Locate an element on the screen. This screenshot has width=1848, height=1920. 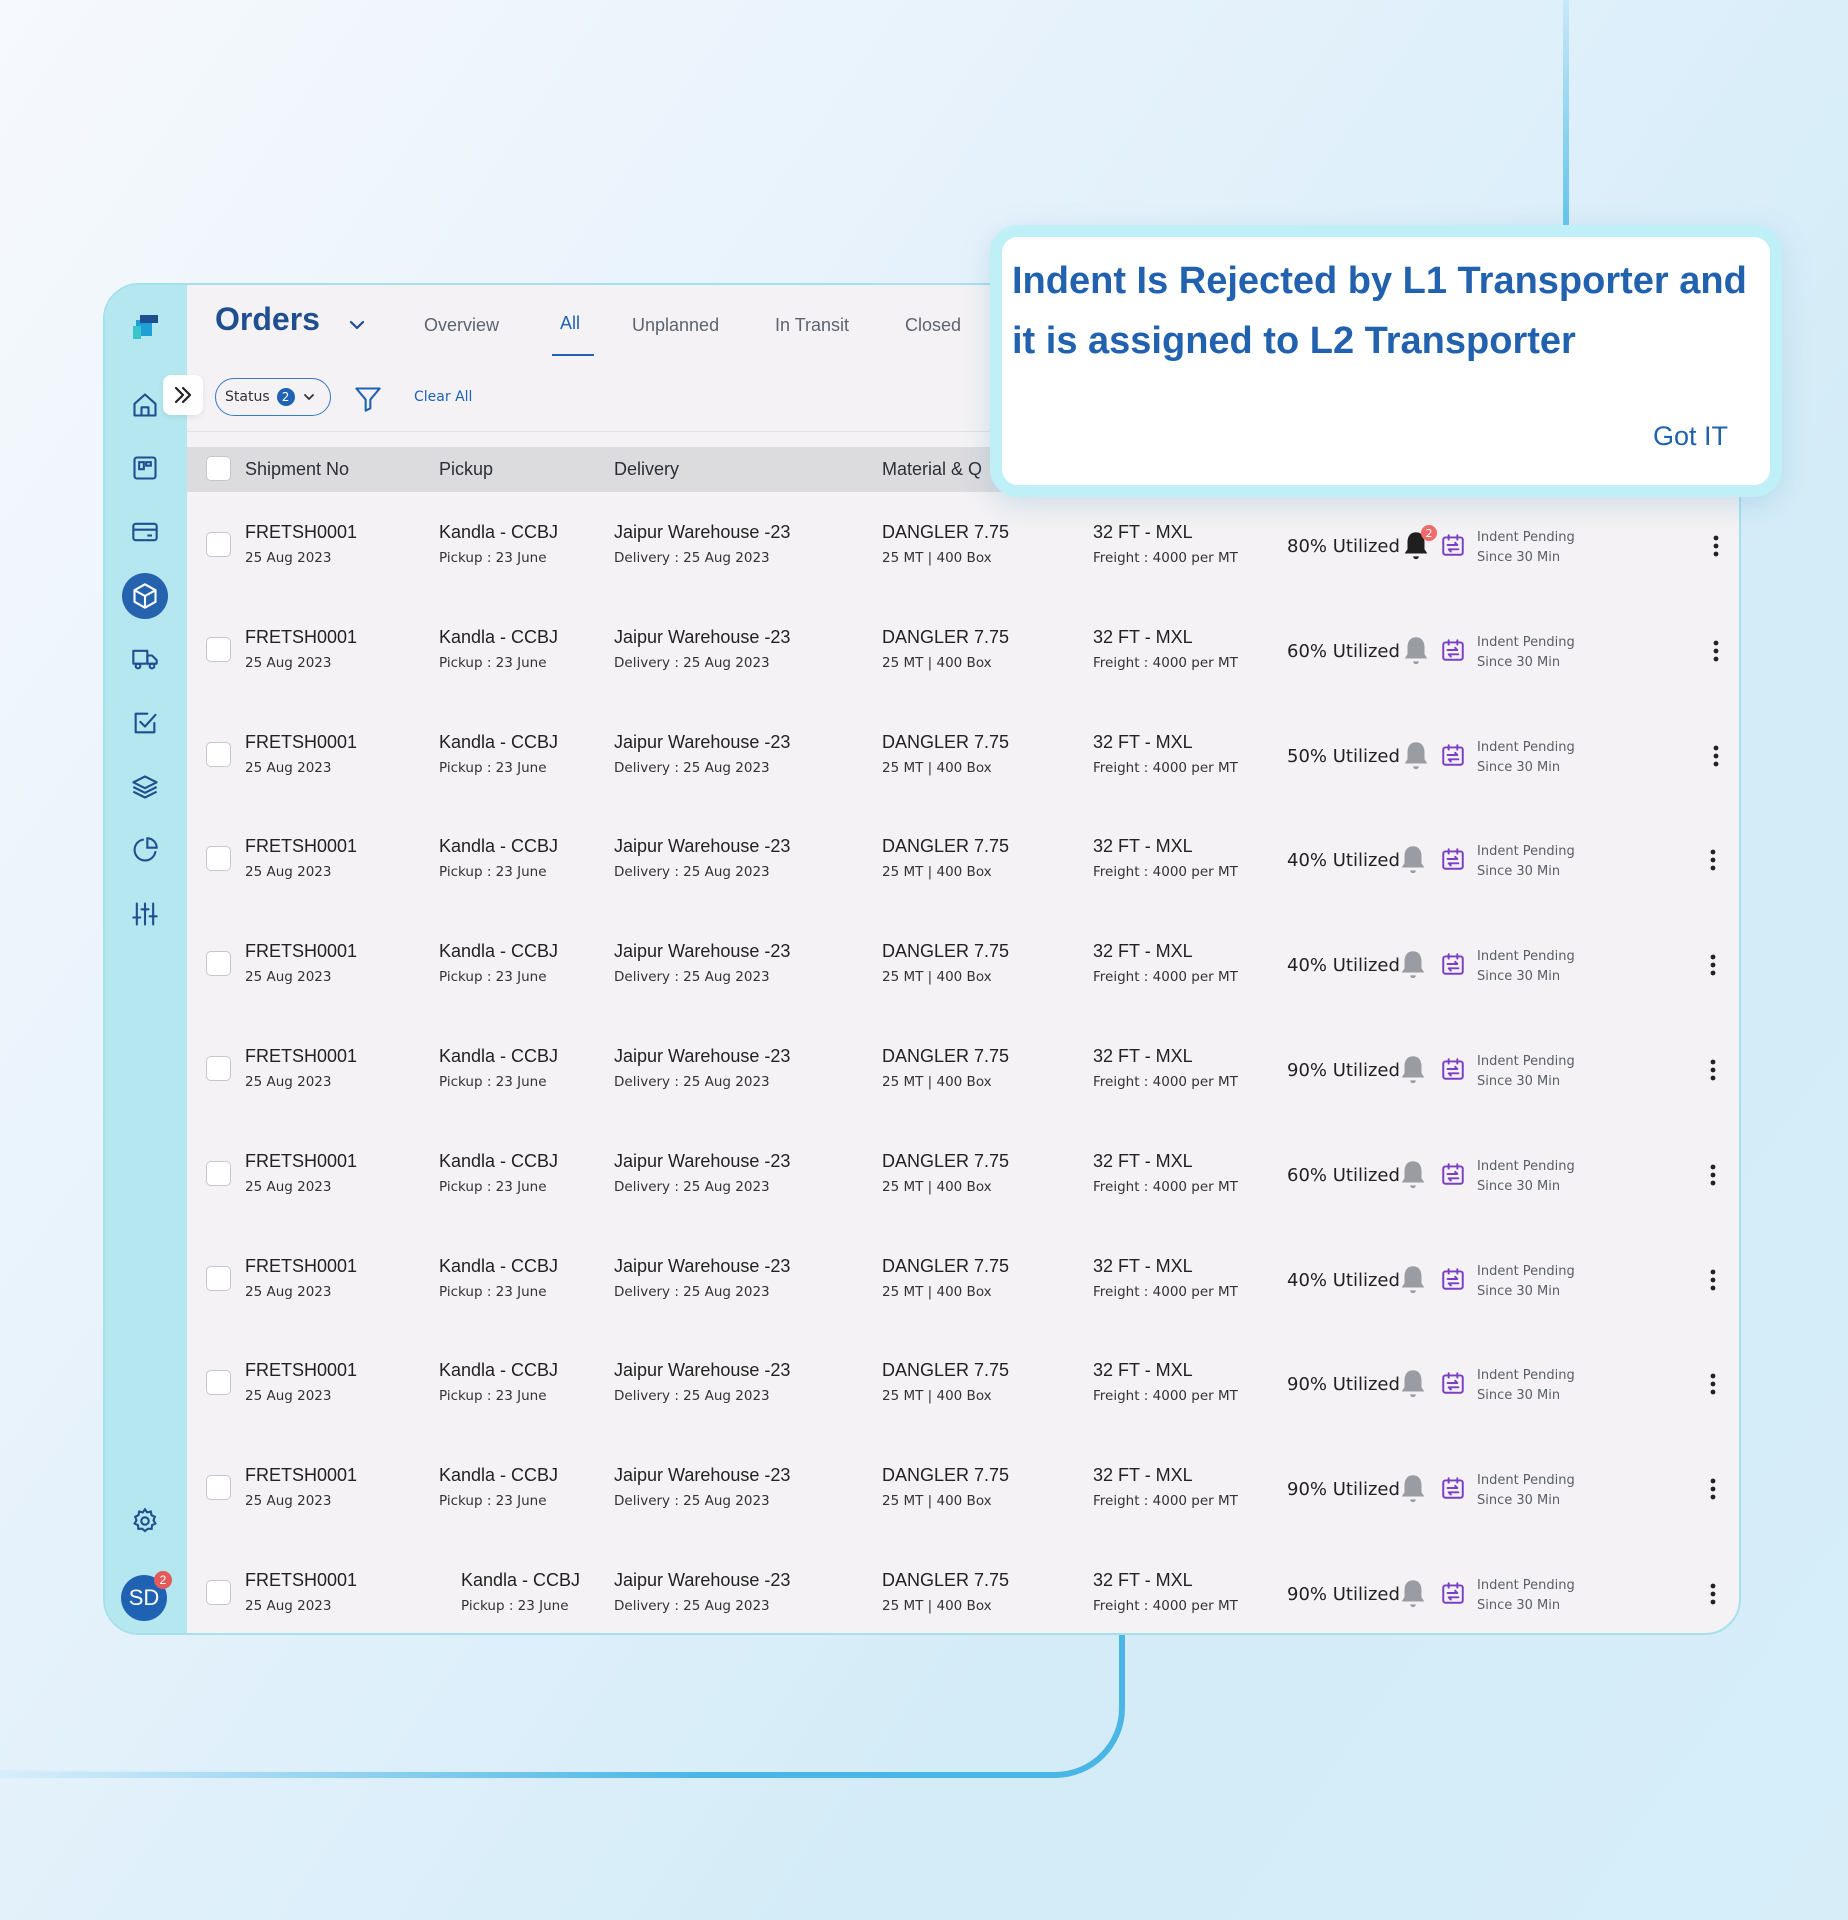
delivery-location: Jaipur Warehouse -23 is located at coordinates (702, 636).